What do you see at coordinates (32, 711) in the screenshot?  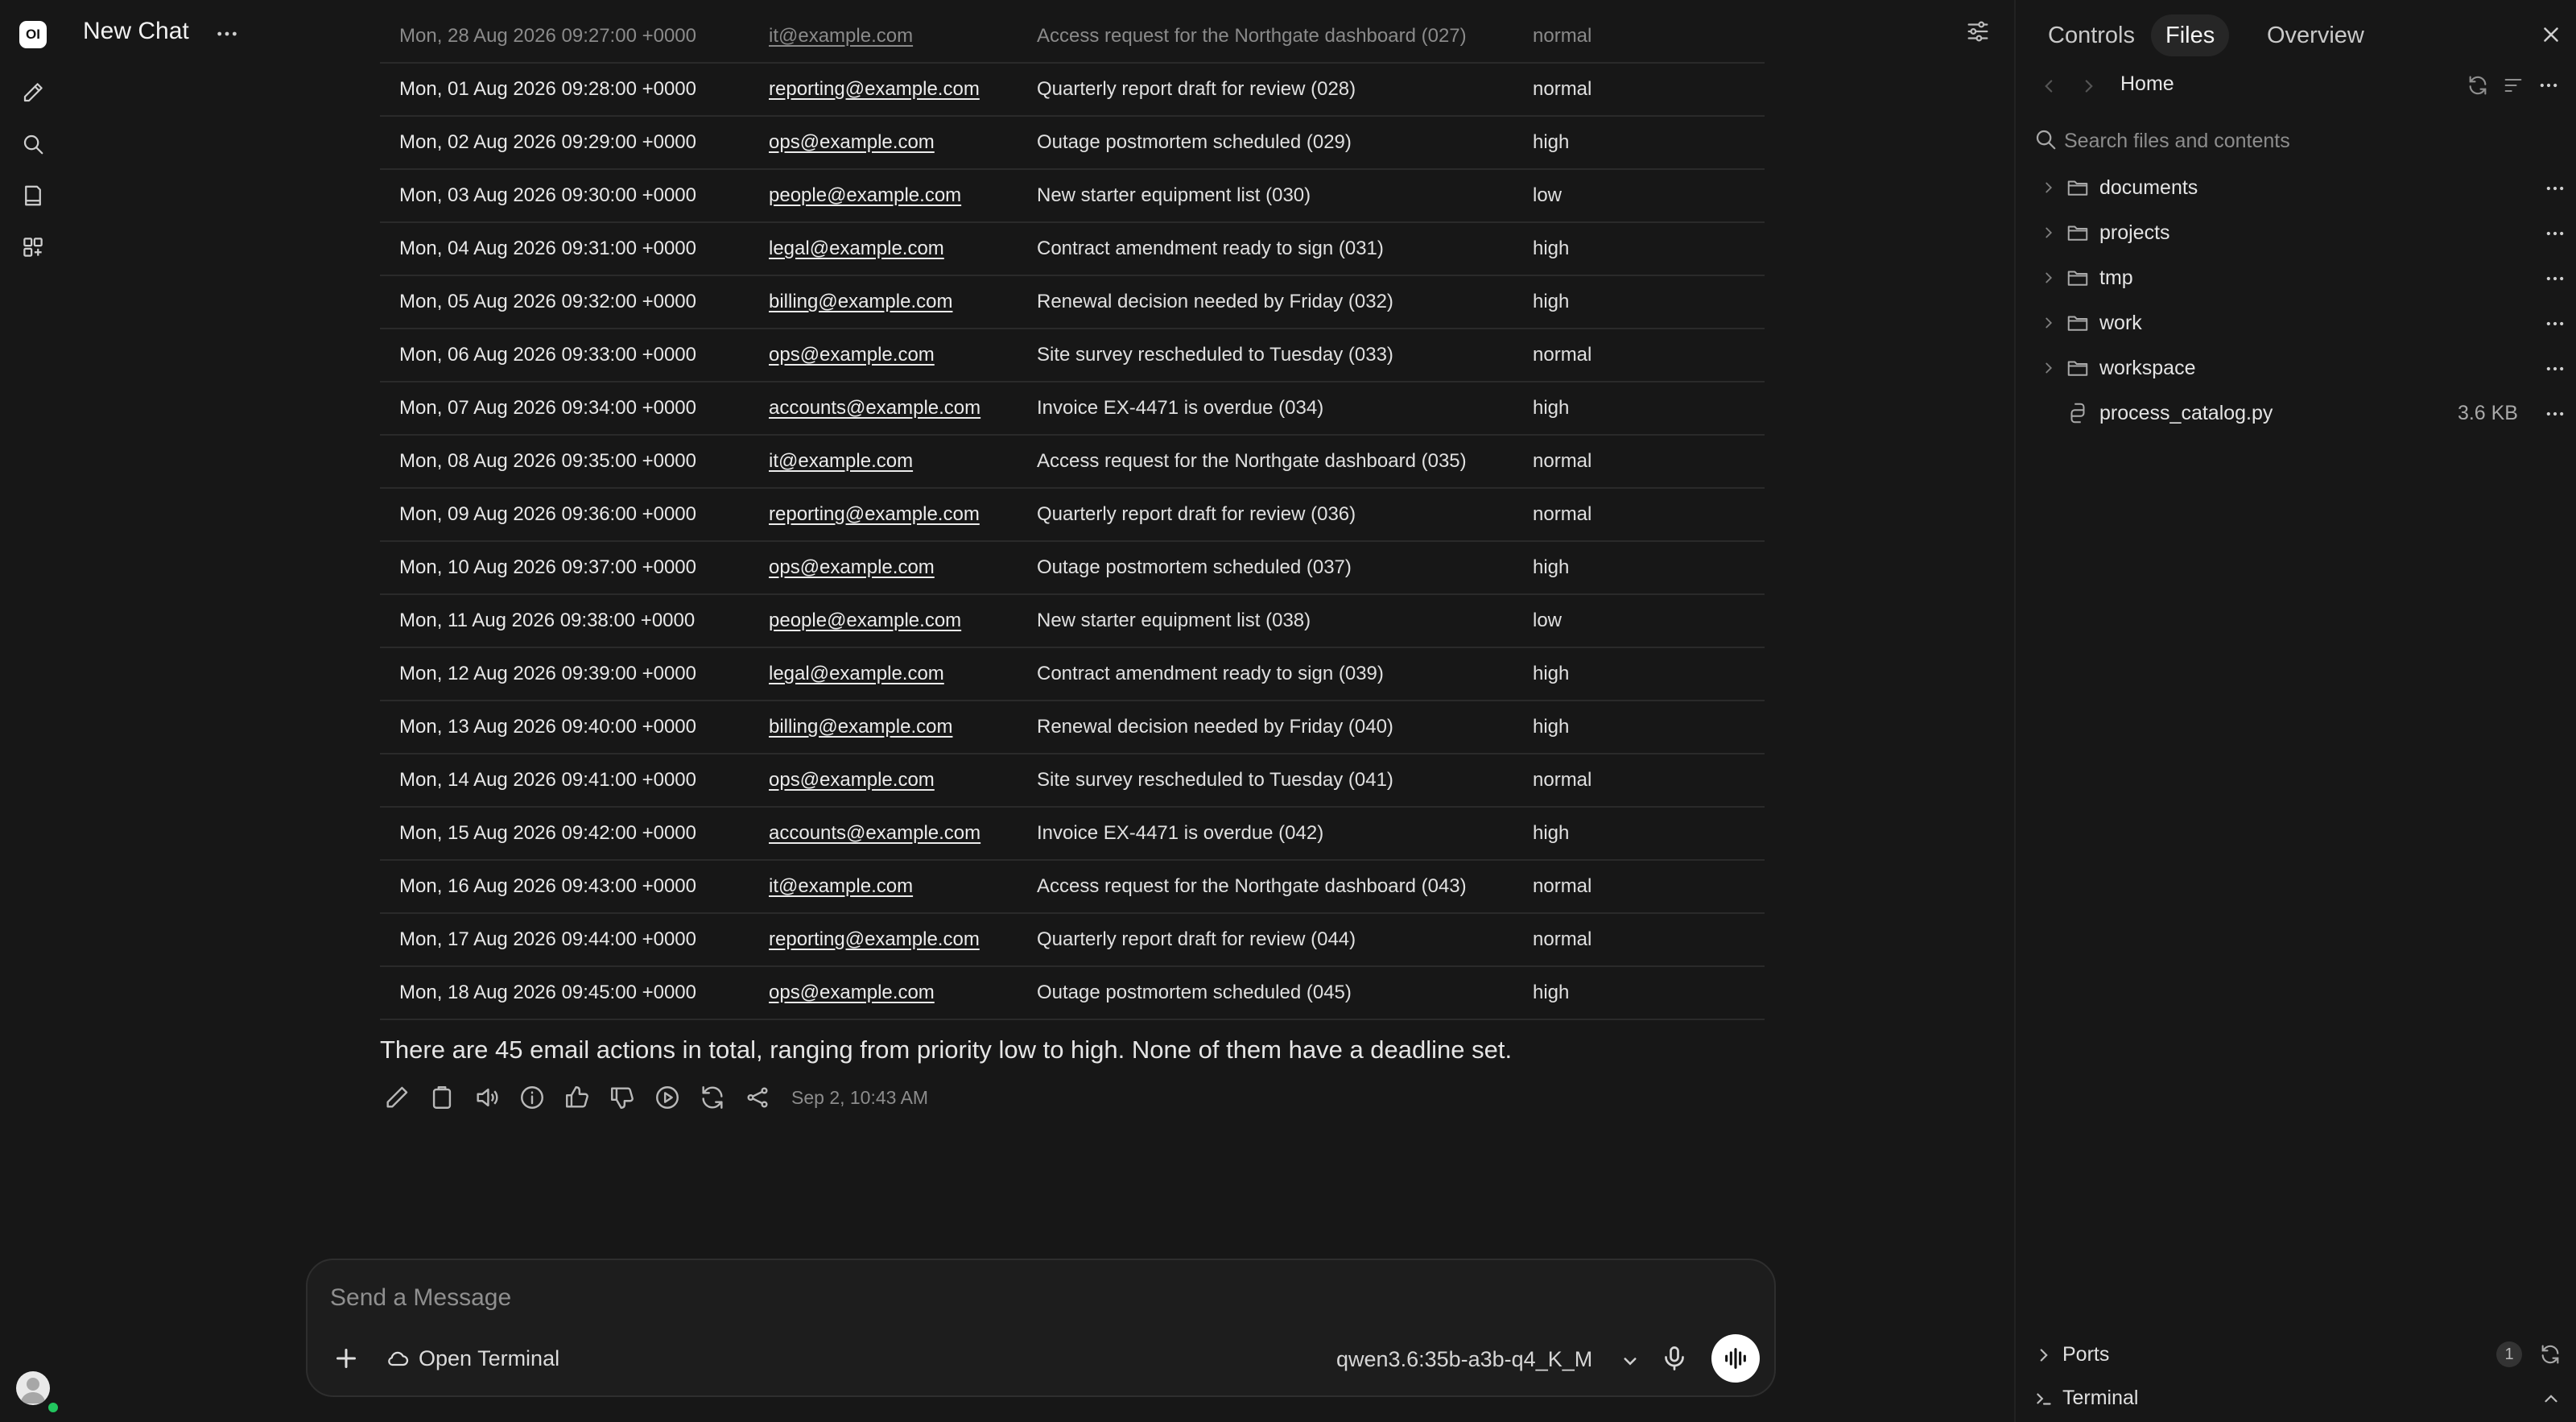 I see `left-rail: OI` at bounding box center [32, 711].